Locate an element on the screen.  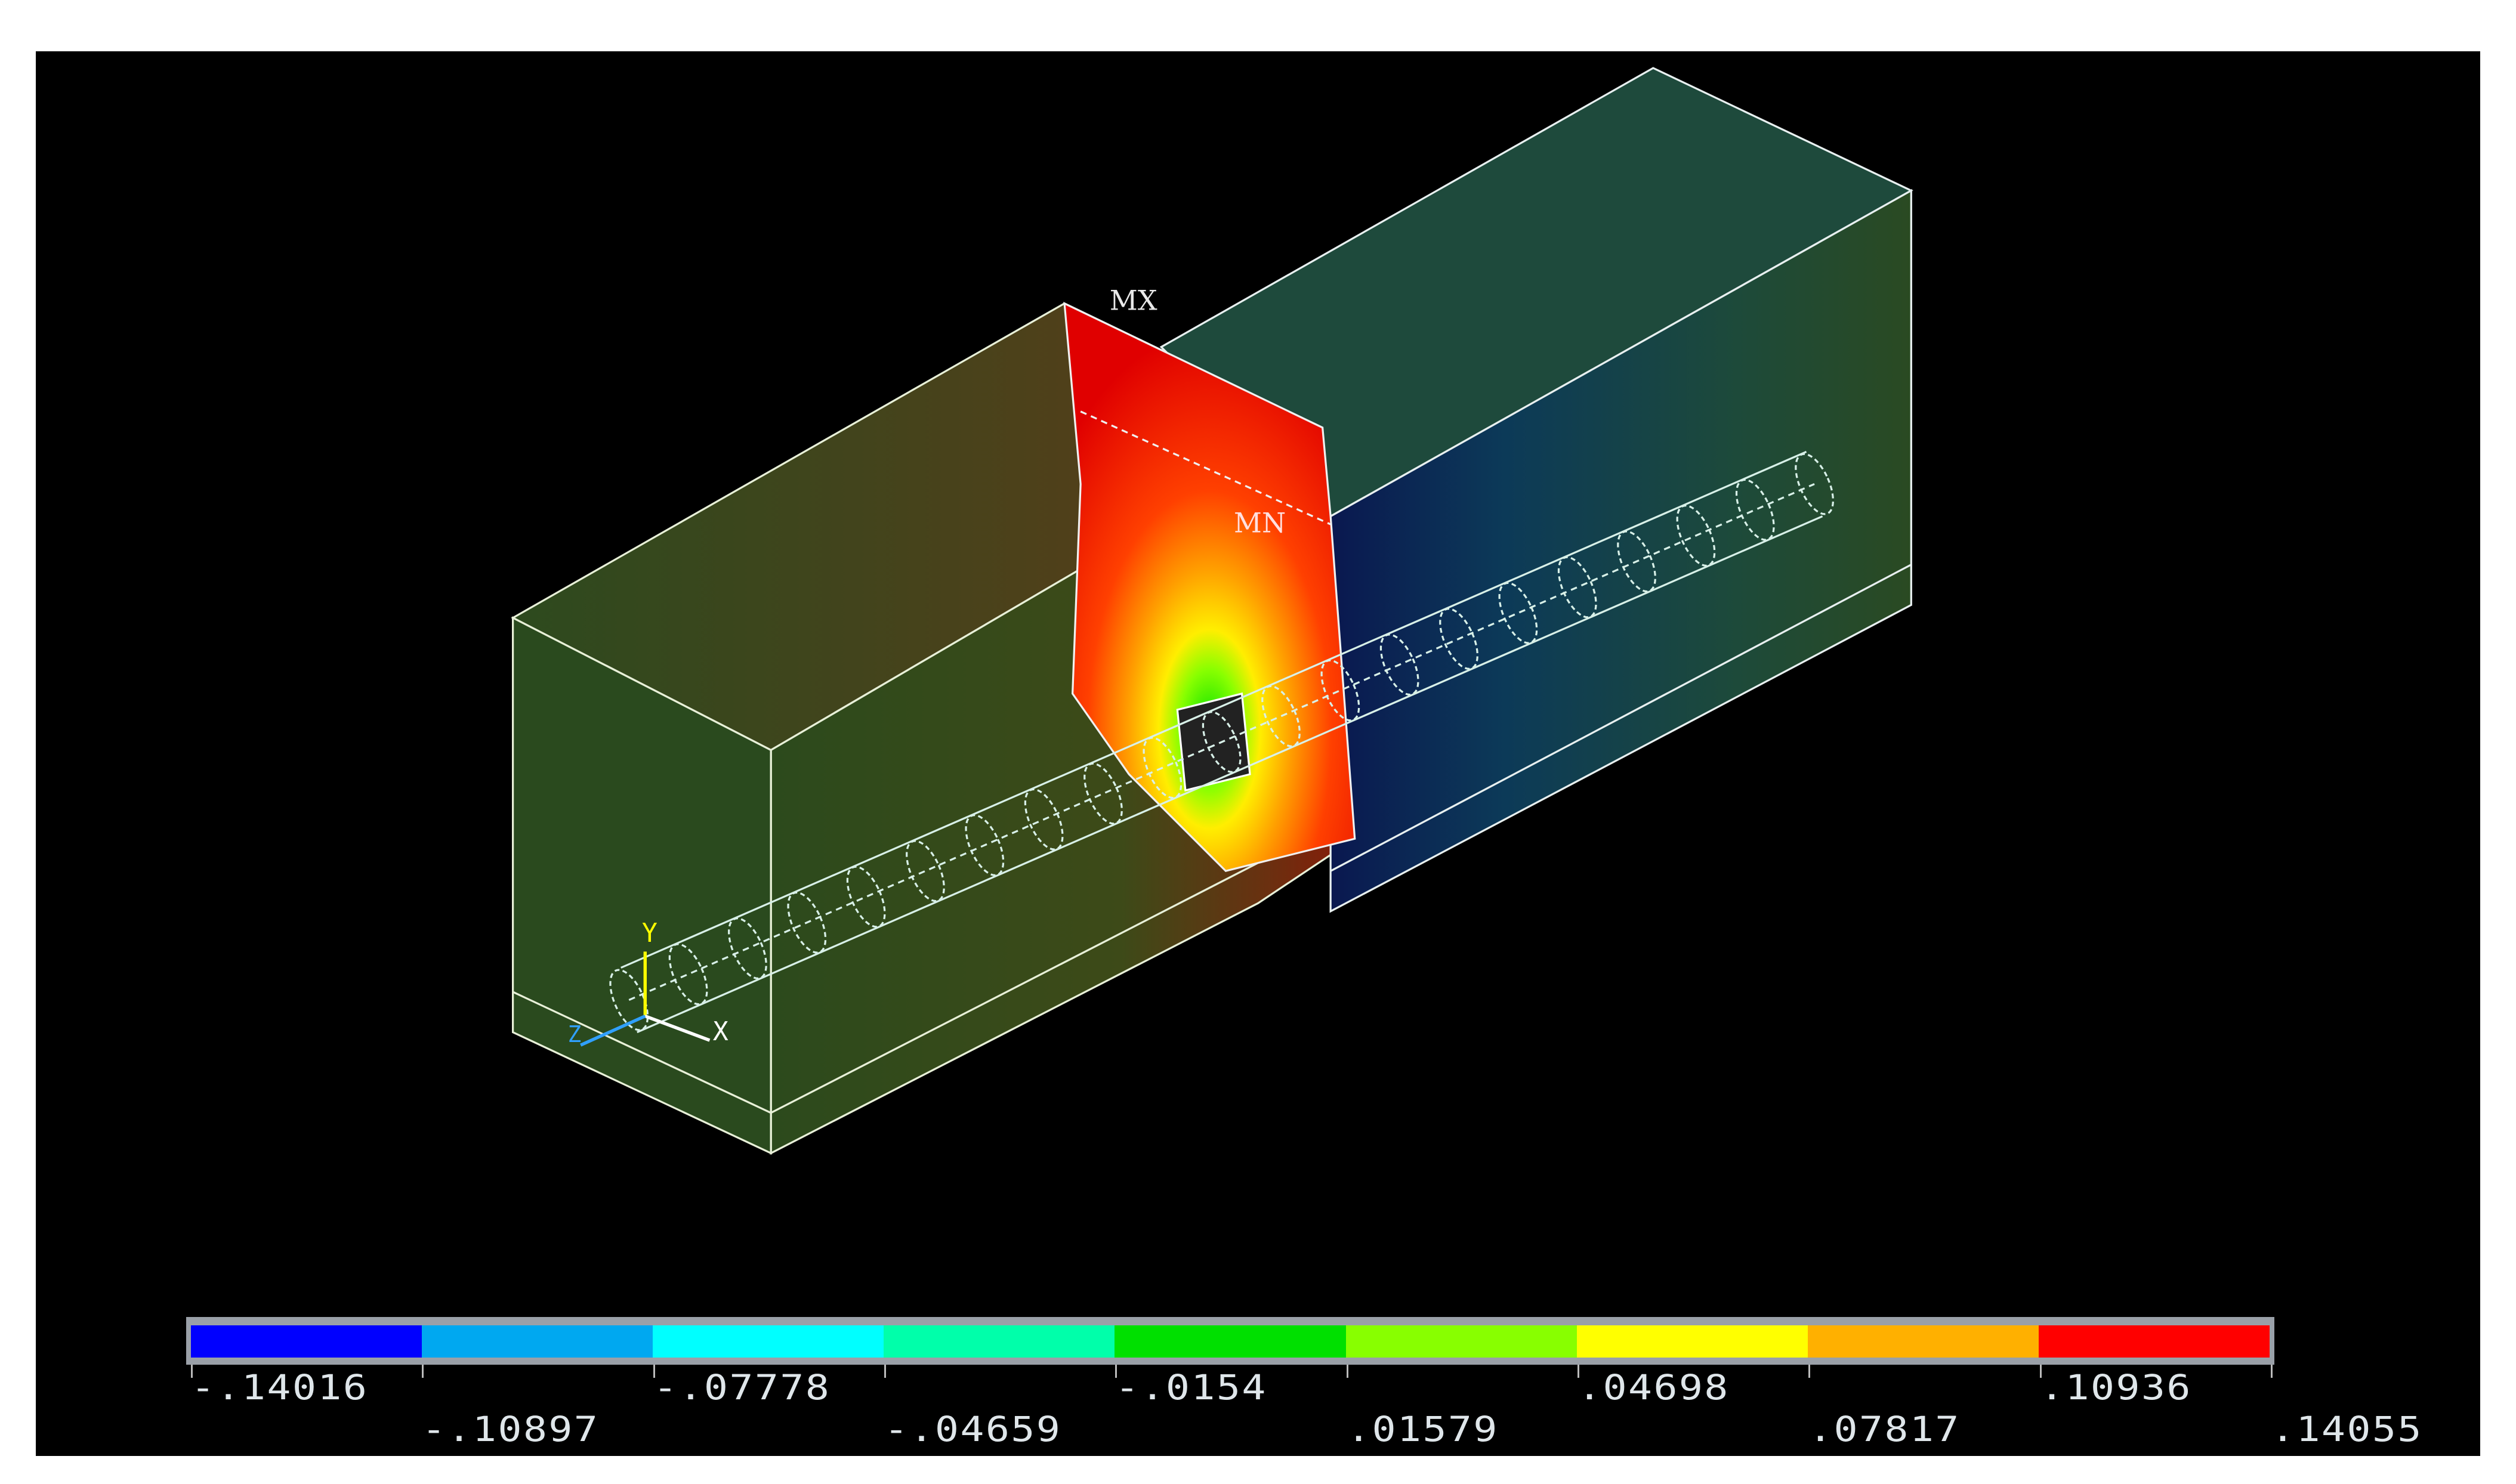
legend-tick-label: -.0154 is located at coordinates (1191, 1387).